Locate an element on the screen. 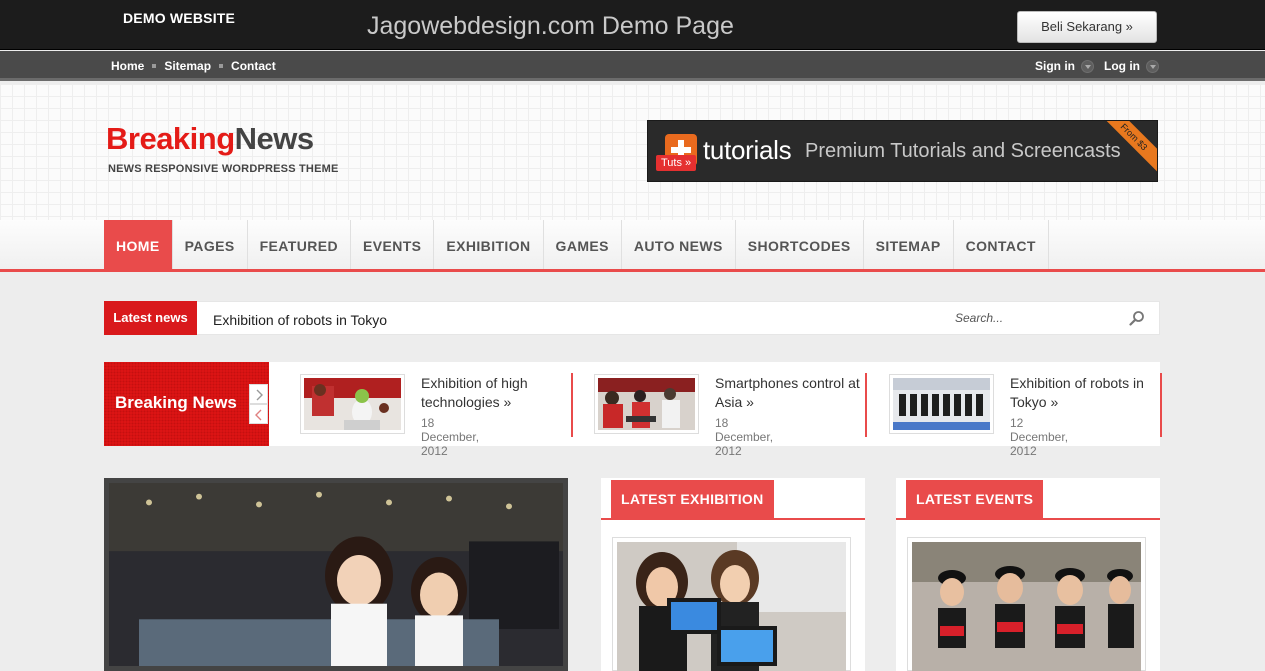  top-link-home: Home is located at coordinates (127, 66).